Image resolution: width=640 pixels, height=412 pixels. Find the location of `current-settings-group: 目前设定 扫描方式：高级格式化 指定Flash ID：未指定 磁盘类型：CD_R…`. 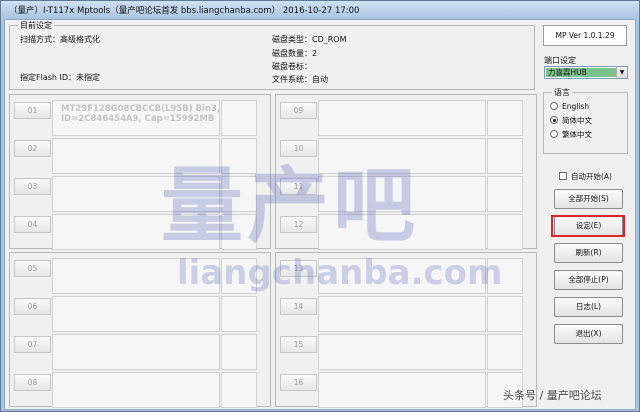

current-settings-group: 目前设定 扫描方式：高级格式化 指定Flash ID：未指定 磁盘类型：CD_R… is located at coordinates (272, 55).